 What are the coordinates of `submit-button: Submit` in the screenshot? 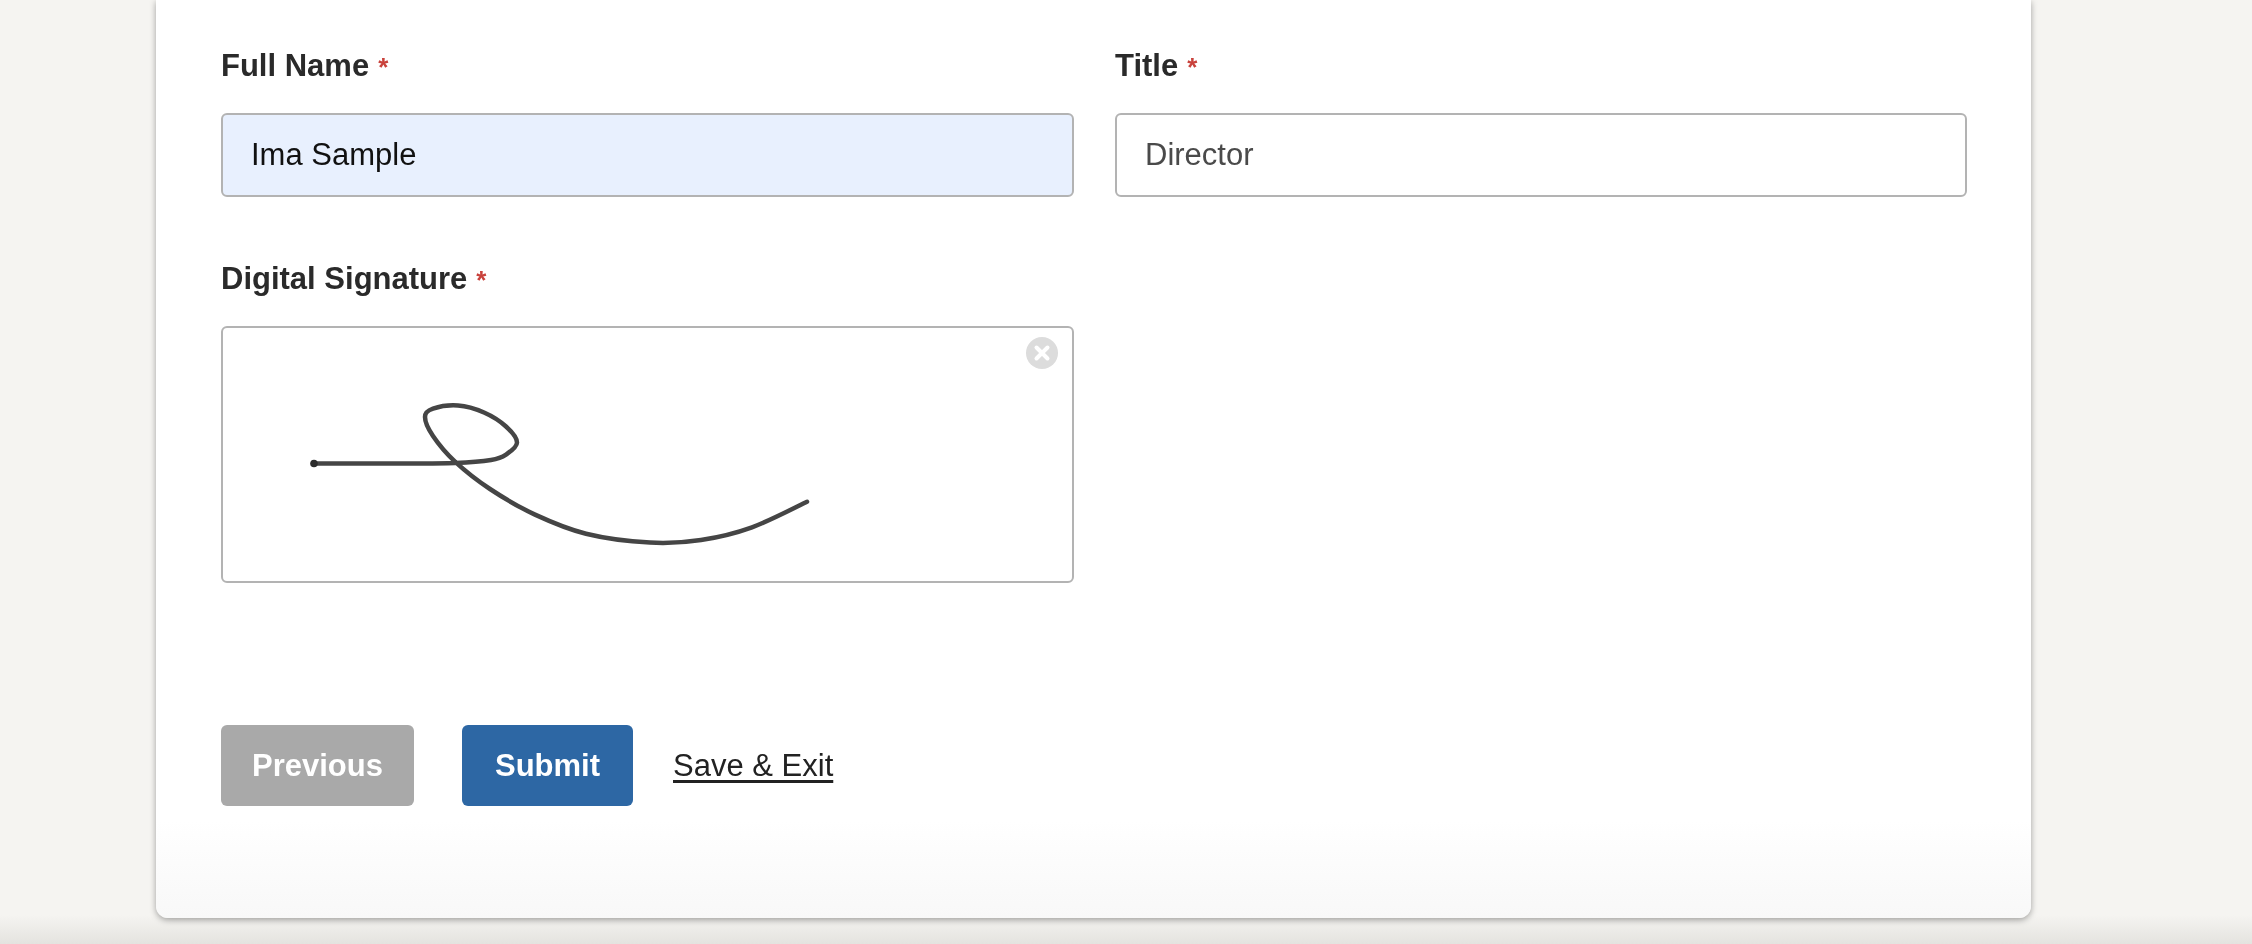 It's located at (547, 765).